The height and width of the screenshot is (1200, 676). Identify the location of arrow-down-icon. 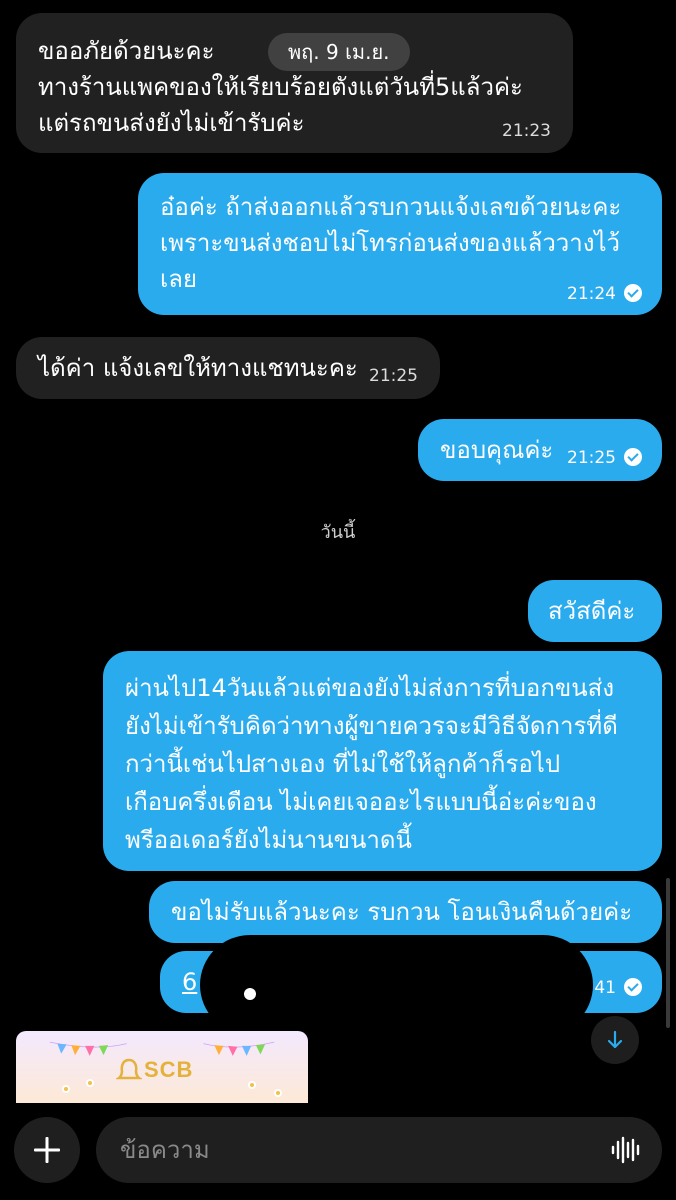
(615, 1039).